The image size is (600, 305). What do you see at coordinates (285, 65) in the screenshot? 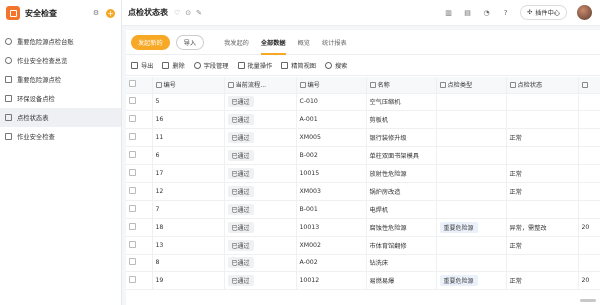
I see `grid-icon` at bounding box center [285, 65].